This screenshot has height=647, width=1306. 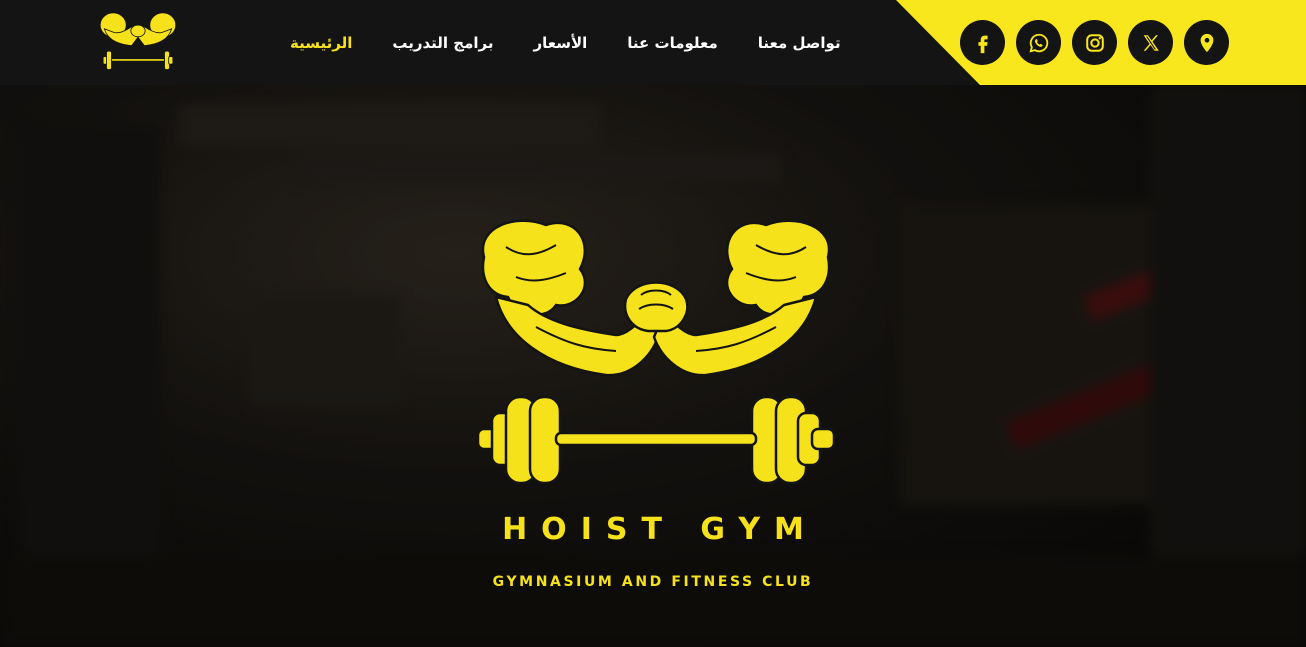 I want to click on hero-subtitle: GYMNASIUM AND FITNESS CLUB, so click(x=653, y=582).